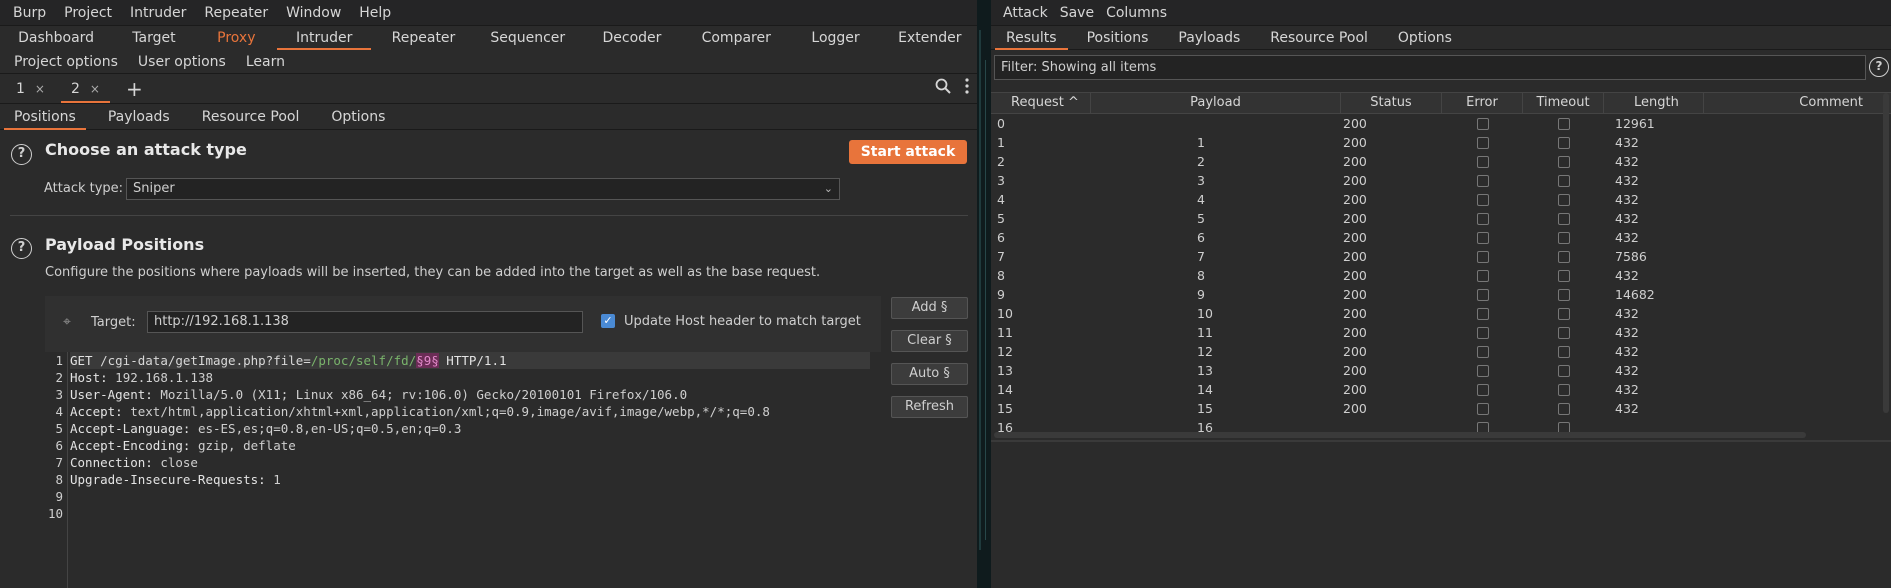  What do you see at coordinates (1025, 13) in the screenshot?
I see `menu-attack: Attack` at bounding box center [1025, 13].